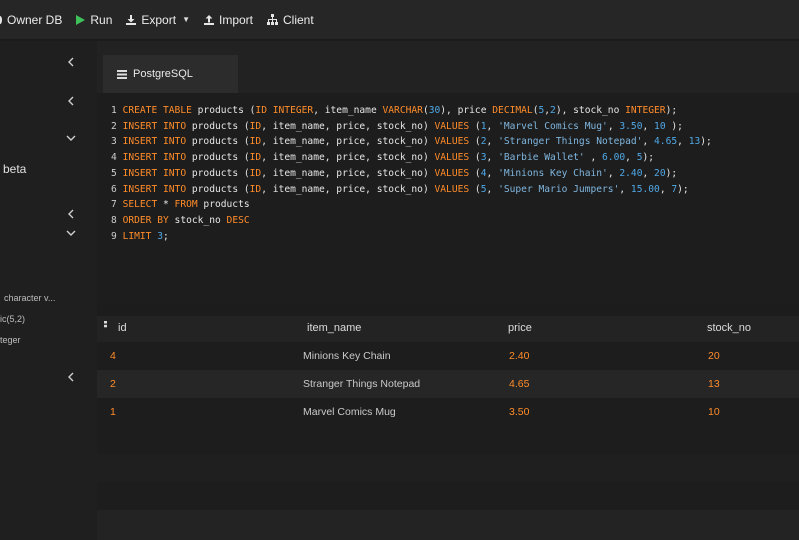 This screenshot has width=799, height=540. Describe the element at coordinates (520, 328) in the screenshot. I see `column-header-price: price` at that location.